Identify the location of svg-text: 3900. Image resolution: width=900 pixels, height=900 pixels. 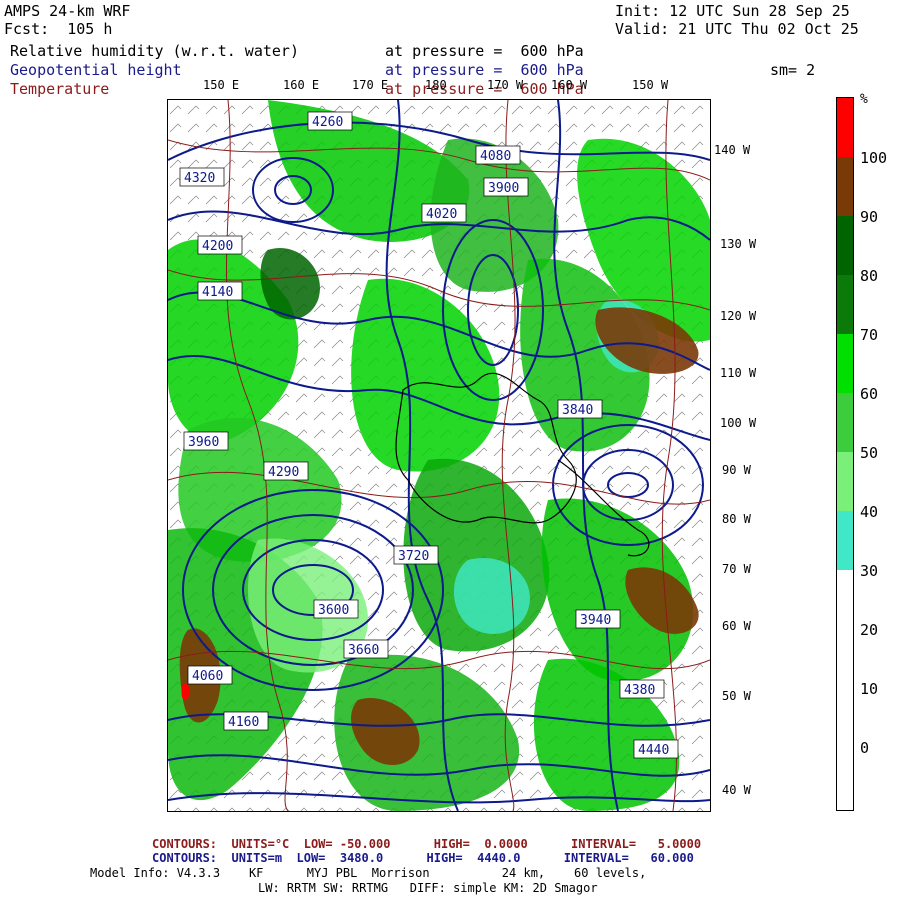
(503, 188).